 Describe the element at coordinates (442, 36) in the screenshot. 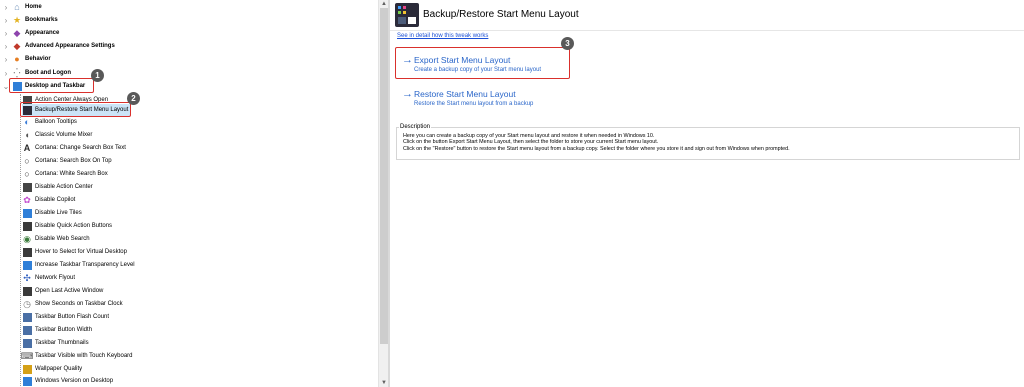

I see `details-link: See in detail how this tweak works` at that location.